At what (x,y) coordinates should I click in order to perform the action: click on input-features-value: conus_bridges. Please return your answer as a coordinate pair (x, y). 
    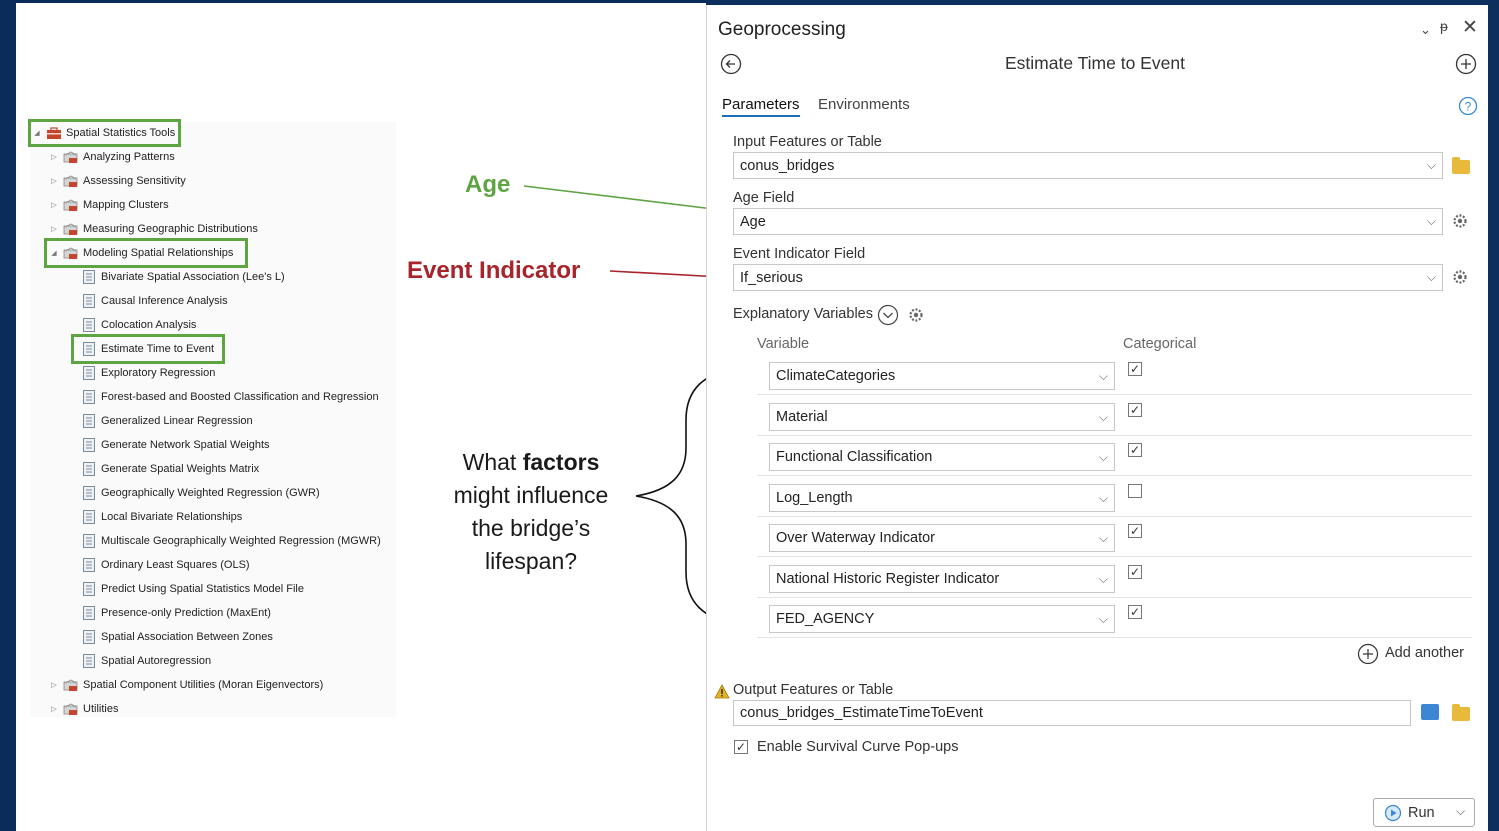
    Looking at the image, I should click on (787, 165).